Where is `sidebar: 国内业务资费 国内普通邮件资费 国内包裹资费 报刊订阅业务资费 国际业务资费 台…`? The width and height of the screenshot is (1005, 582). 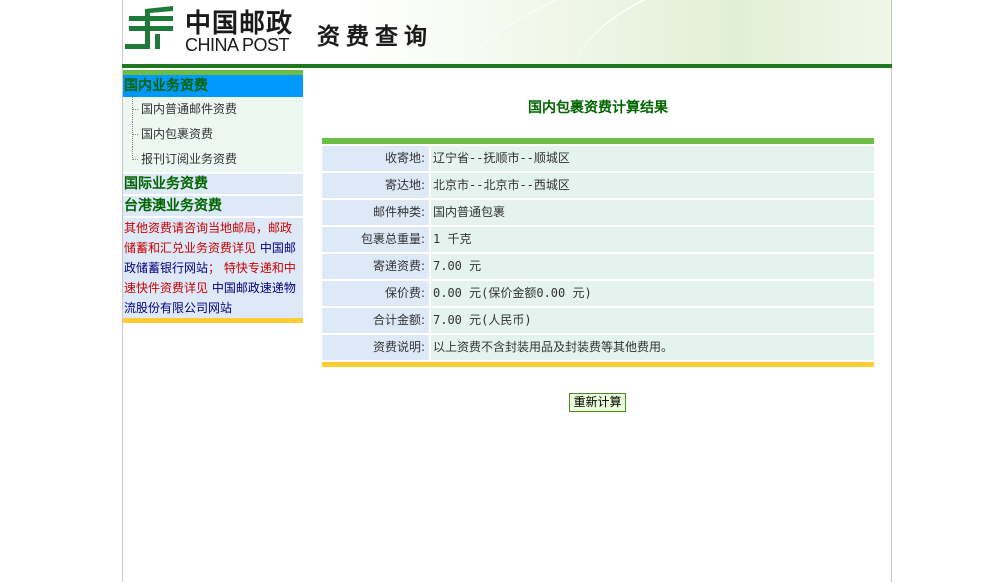 sidebar: 国内业务资费 国内普通邮件资费 国内包裹资费 报刊订阅业务资费 国际业务资费 台… is located at coordinates (213, 196).